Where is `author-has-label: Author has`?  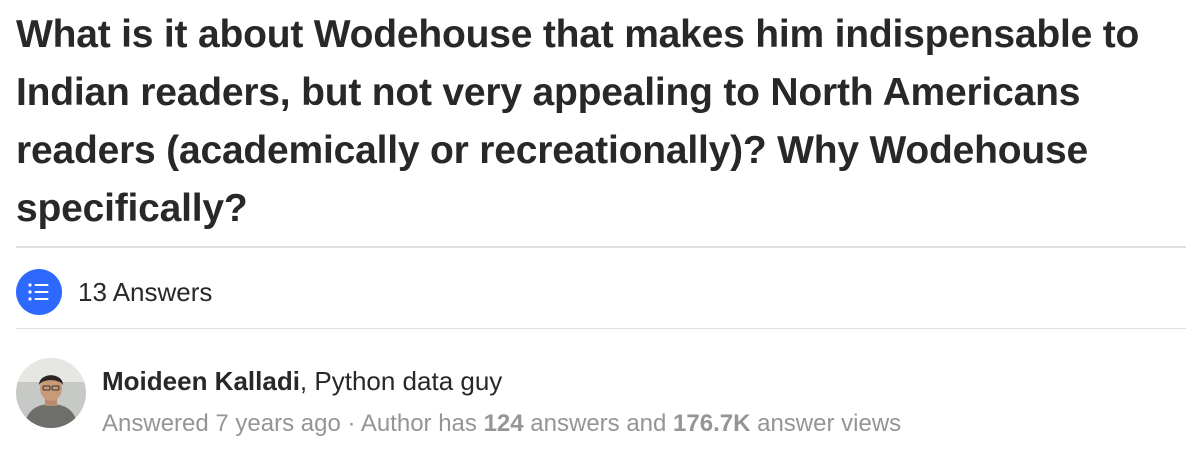 author-has-label: Author has is located at coordinates (422, 423).